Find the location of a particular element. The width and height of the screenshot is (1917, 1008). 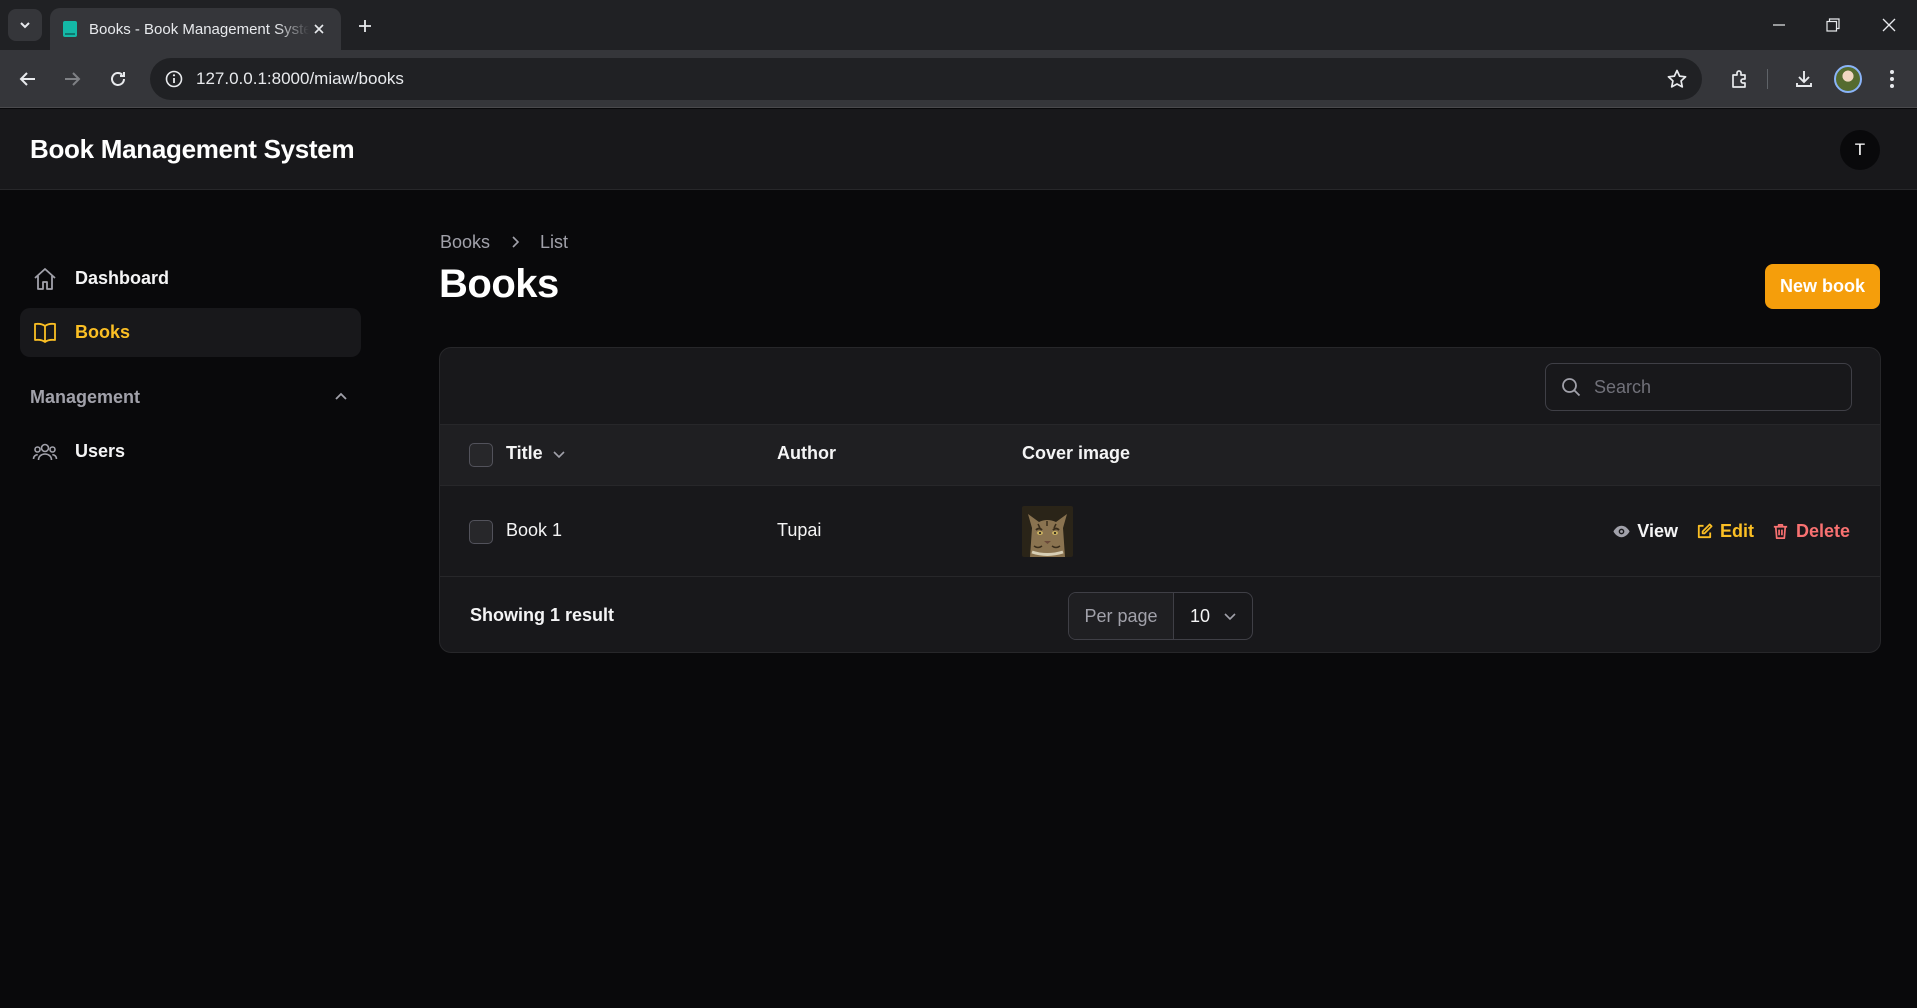

breadcrumb-list: List is located at coordinates (554, 241).